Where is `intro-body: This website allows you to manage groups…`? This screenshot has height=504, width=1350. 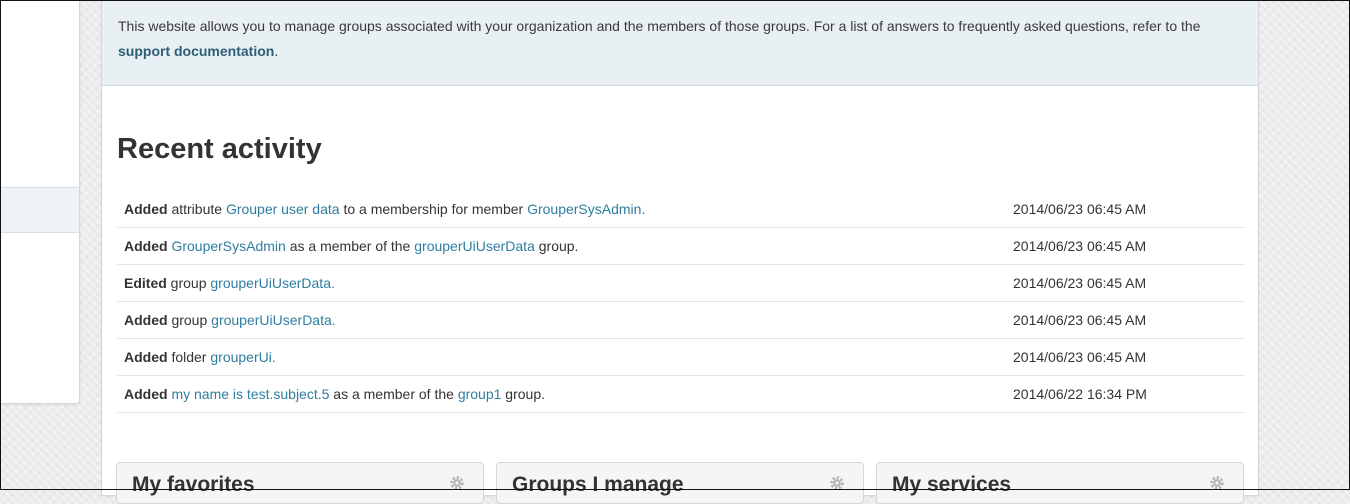
intro-body: This website allows you to manage groups… is located at coordinates (659, 26).